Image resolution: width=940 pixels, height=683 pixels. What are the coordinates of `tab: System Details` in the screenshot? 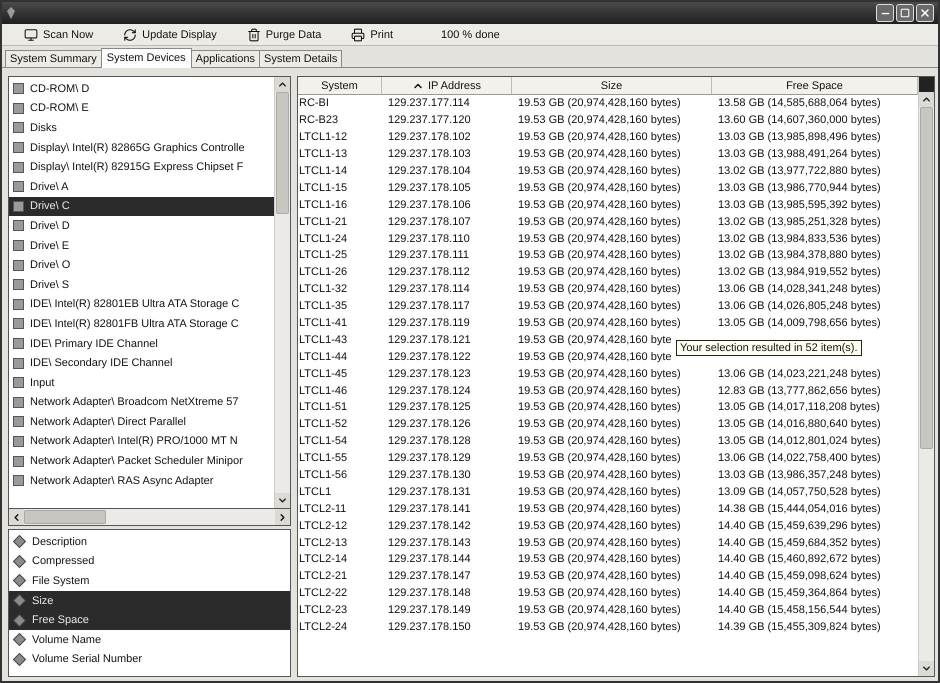 It's located at (300, 58).